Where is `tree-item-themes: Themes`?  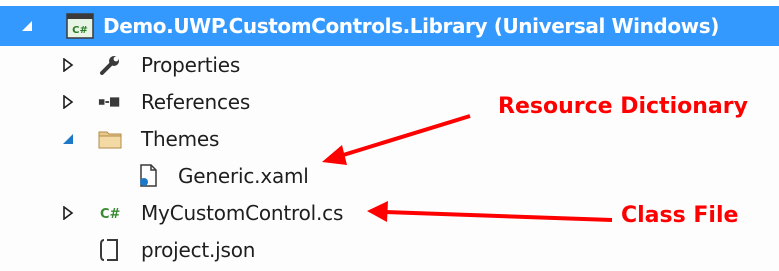
tree-item-themes: Themes is located at coordinates (389, 138).